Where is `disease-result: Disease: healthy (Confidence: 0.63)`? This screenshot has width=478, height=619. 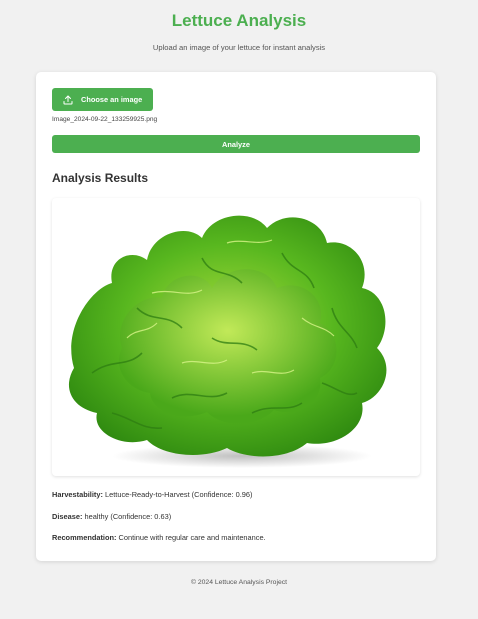
disease-result: Disease: healthy (Confidence: 0.63) is located at coordinates (111, 516).